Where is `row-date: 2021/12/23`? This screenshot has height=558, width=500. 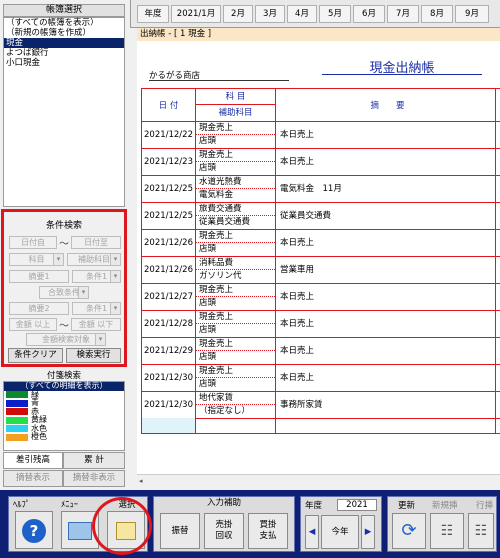
row-date: 2021/12/23 is located at coordinates (168, 162).